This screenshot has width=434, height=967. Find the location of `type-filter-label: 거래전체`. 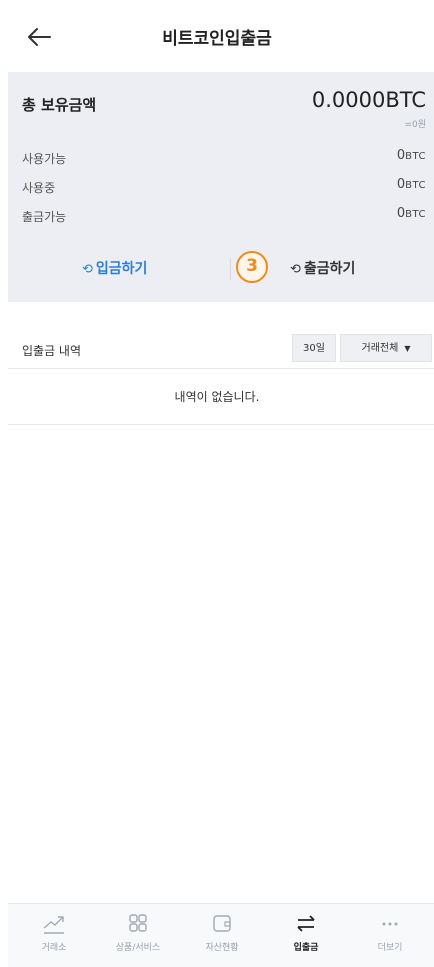

type-filter-label: 거래전체 is located at coordinates (380, 348).